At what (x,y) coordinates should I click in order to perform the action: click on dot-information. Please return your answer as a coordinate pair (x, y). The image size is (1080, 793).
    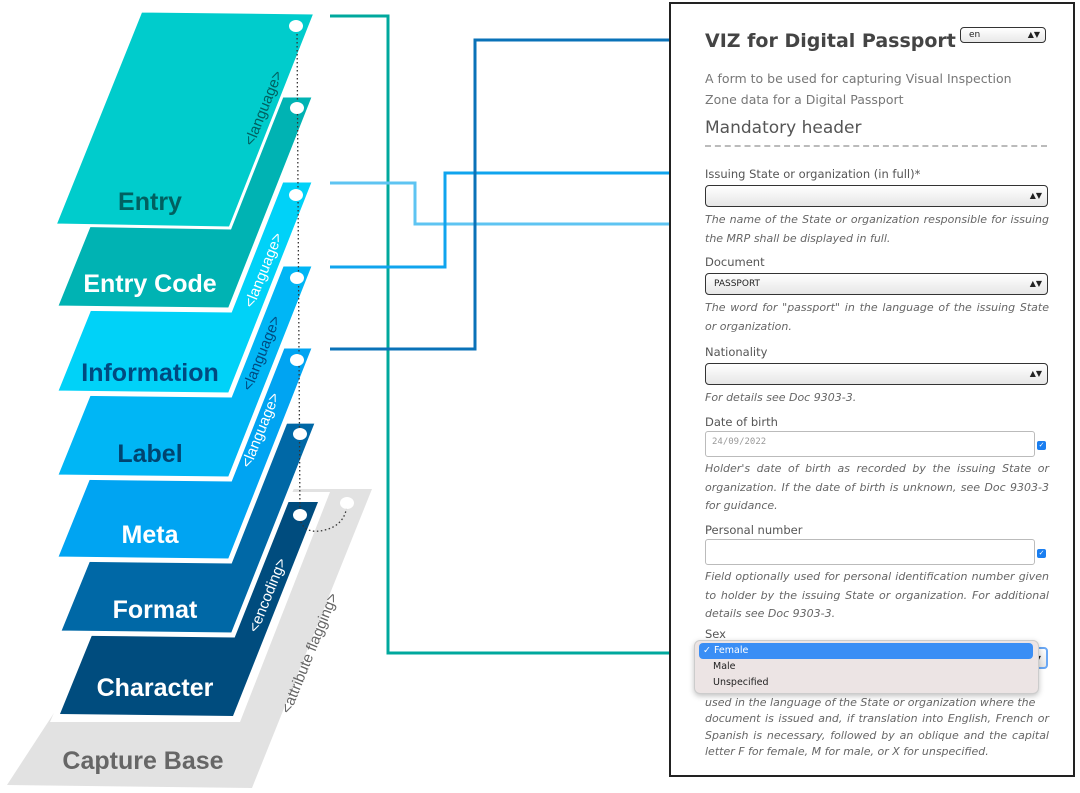
    Looking at the image, I should click on (296, 195).